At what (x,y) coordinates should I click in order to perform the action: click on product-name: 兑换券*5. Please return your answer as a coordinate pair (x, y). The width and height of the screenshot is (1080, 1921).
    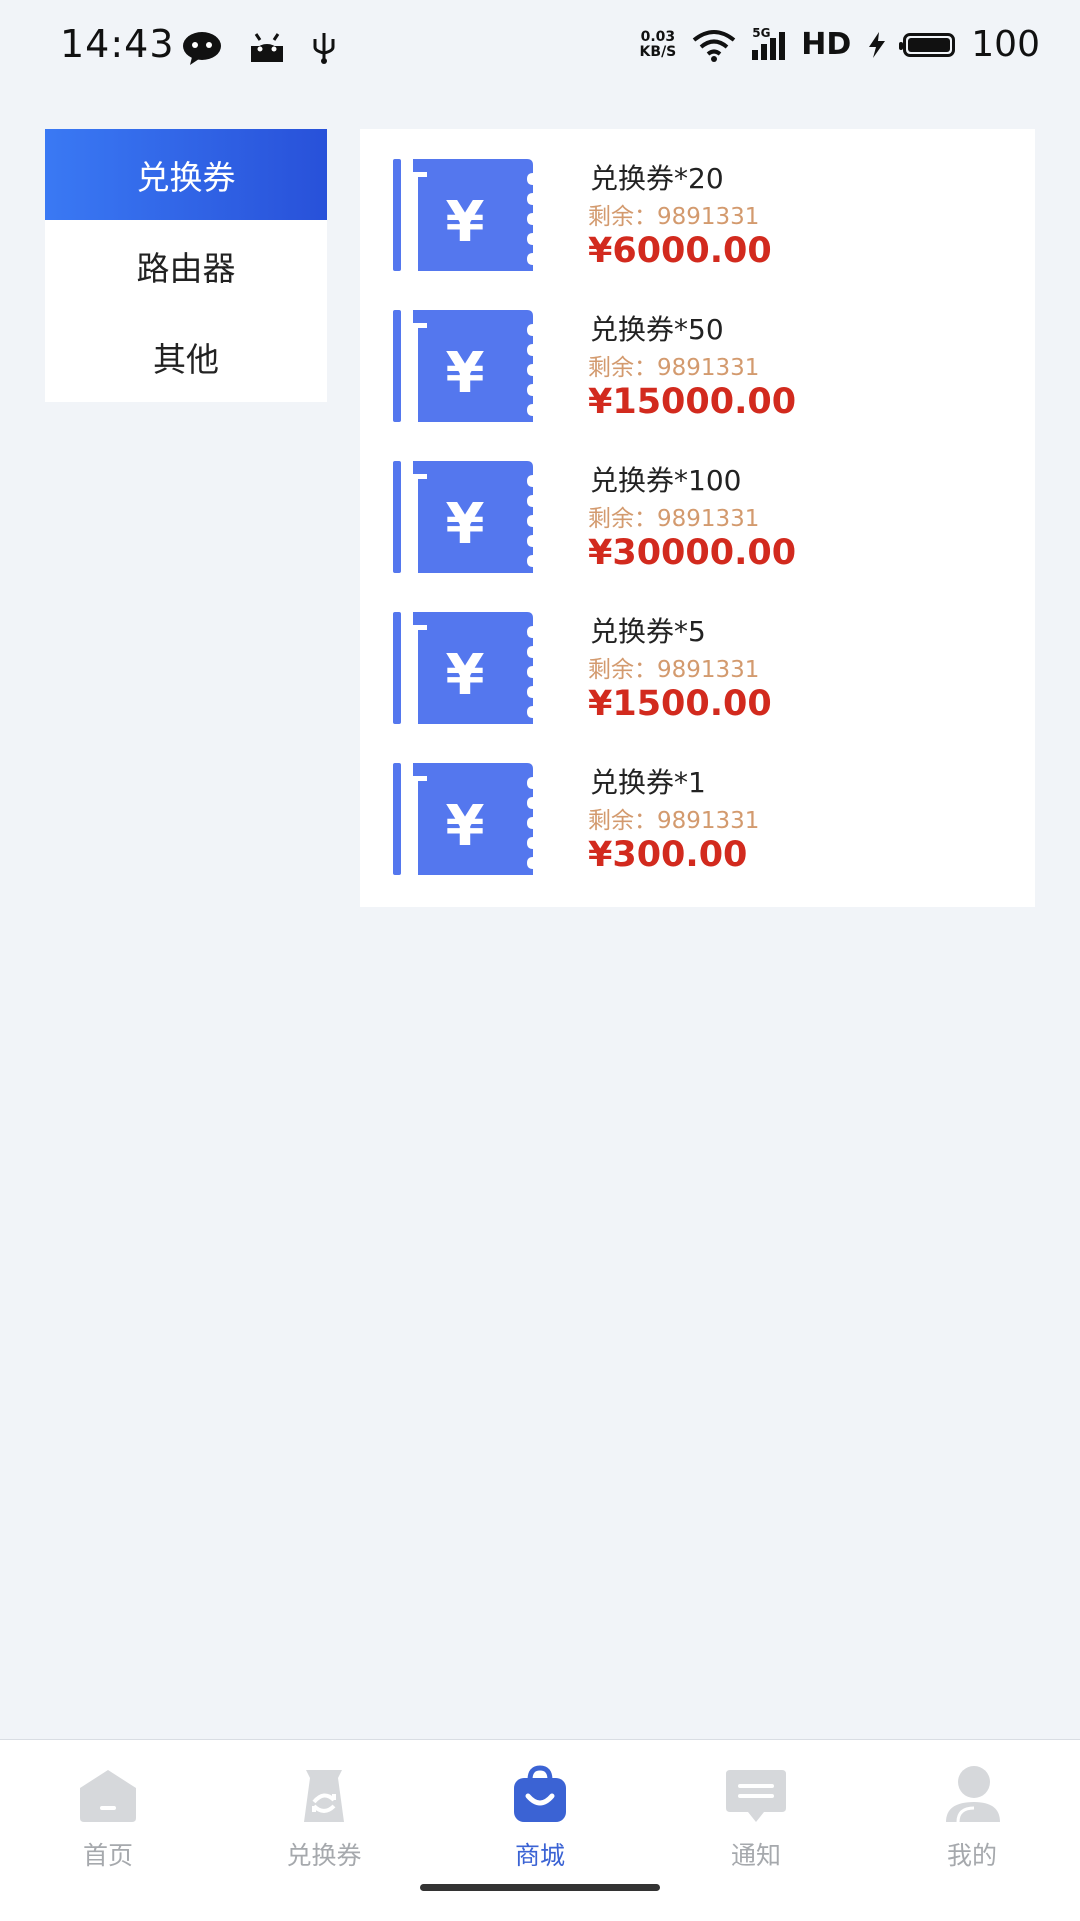
    Looking at the image, I should click on (648, 631).